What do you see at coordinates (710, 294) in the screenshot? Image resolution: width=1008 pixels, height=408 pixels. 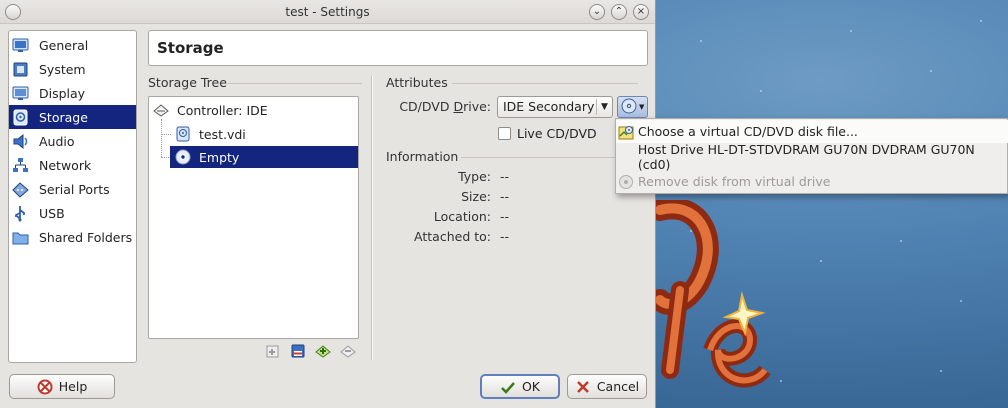 I see `wallpaper-logo` at bounding box center [710, 294].